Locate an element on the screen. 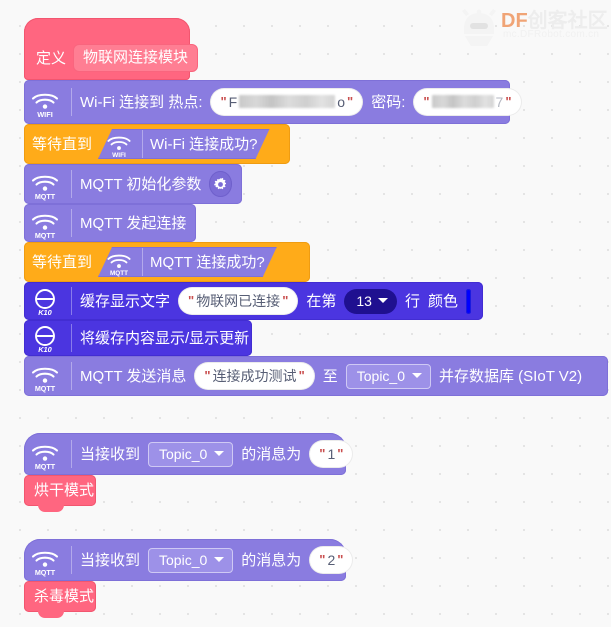  receive-topic-dropdown-2: Topic_0 is located at coordinates (191, 560).